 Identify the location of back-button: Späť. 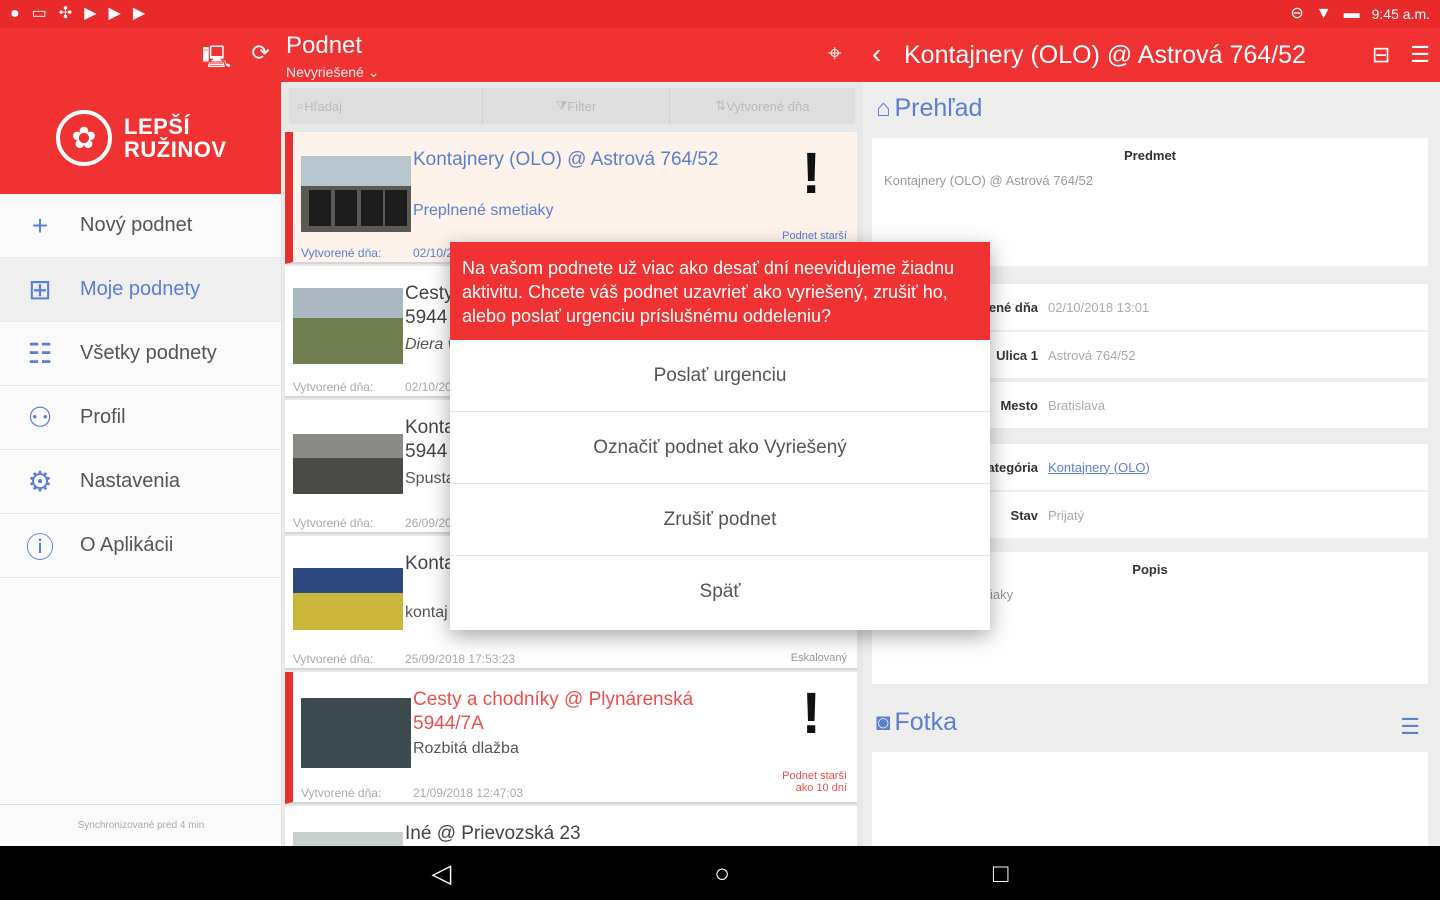
(720, 592).